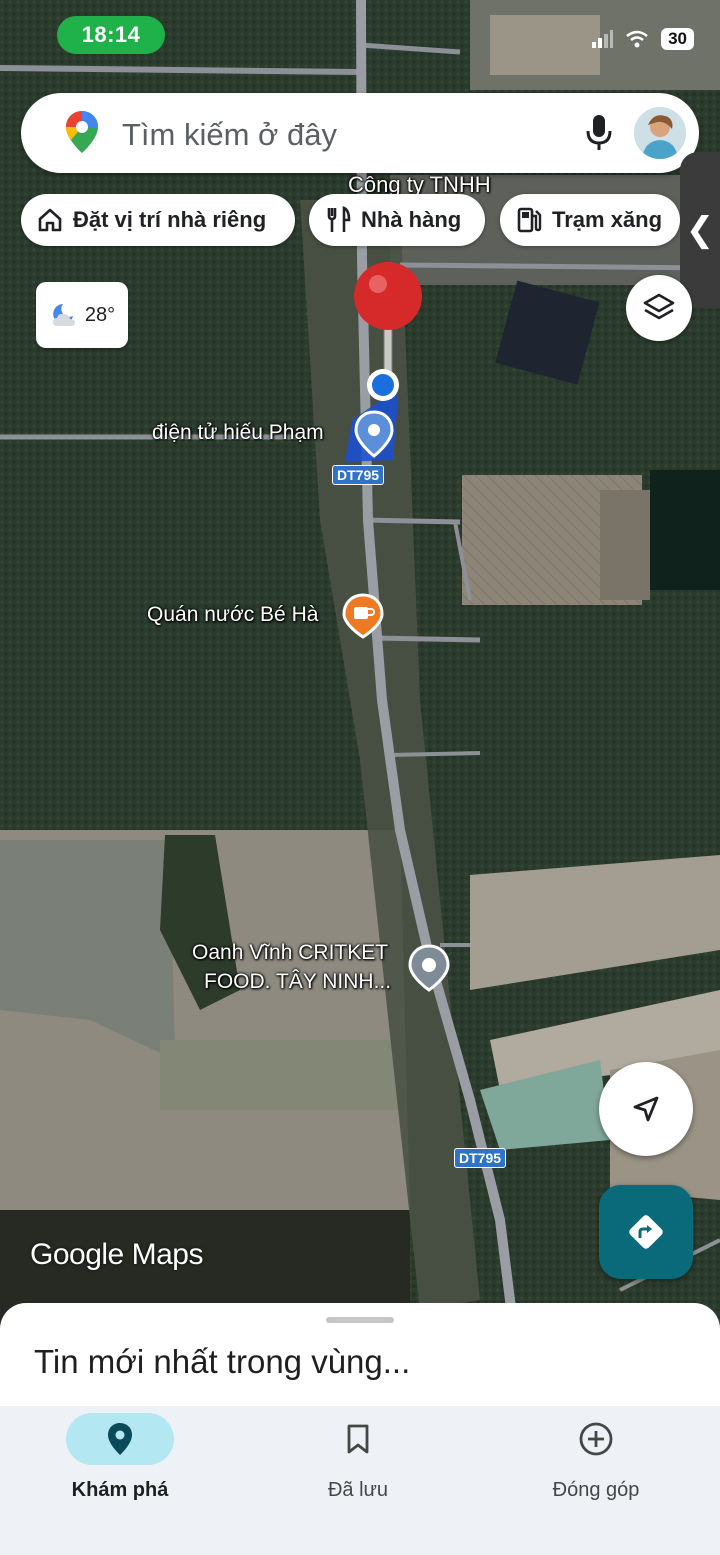 Image resolution: width=720 pixels, height=1555 pixels. I want to click on directions-button, so click(646, 1232).